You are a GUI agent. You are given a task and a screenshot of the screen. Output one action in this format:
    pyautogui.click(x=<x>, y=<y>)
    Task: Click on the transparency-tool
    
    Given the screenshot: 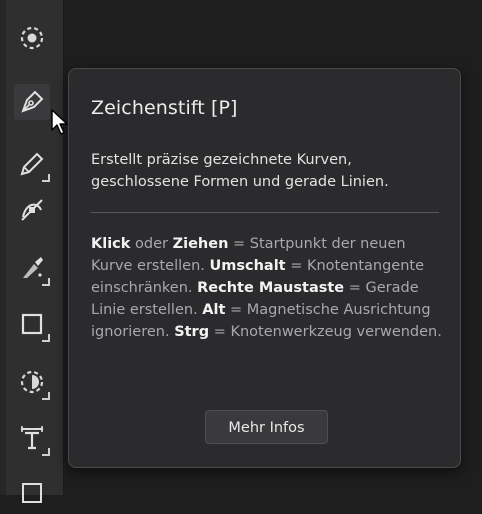 What is the action you would take?
    pyautogui.click(x=32, y=382)
    